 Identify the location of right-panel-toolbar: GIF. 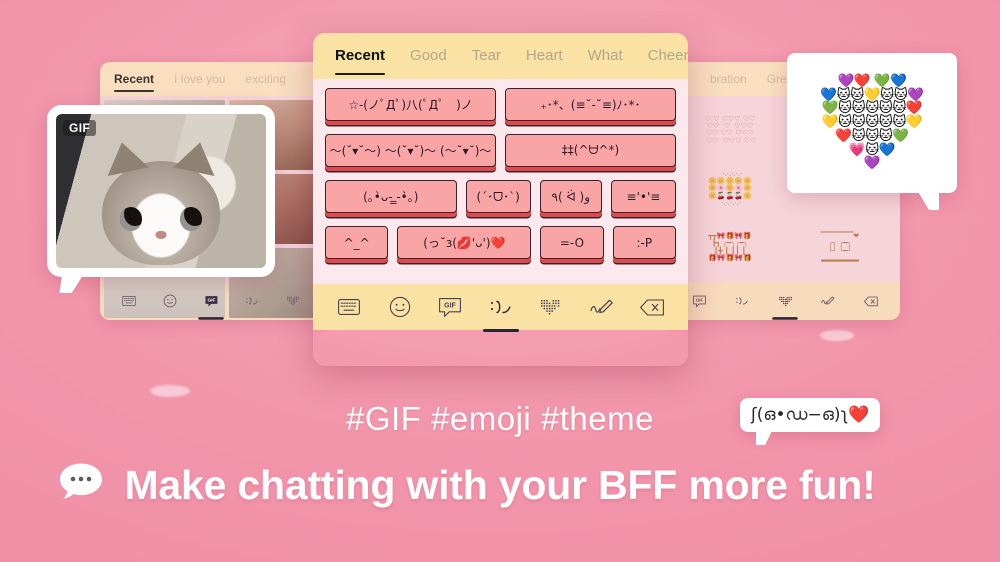
(785, 301).